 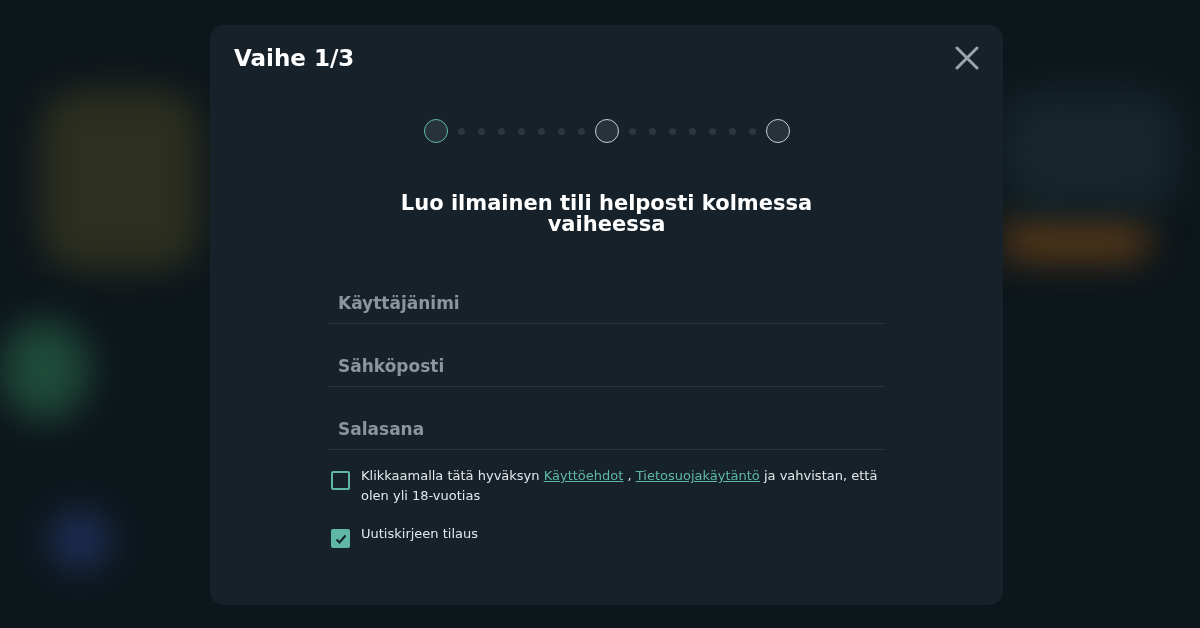 What do you see at coordinates (606, 366) in the screenshot?
I see `input-field: Sähköposti` at bounding box center [606, 366].